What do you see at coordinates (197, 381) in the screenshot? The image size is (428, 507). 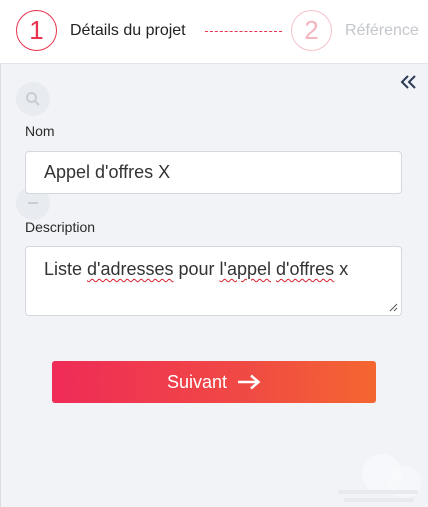 I see `next-button-label: Suivant` at bounding box center [197, 381].